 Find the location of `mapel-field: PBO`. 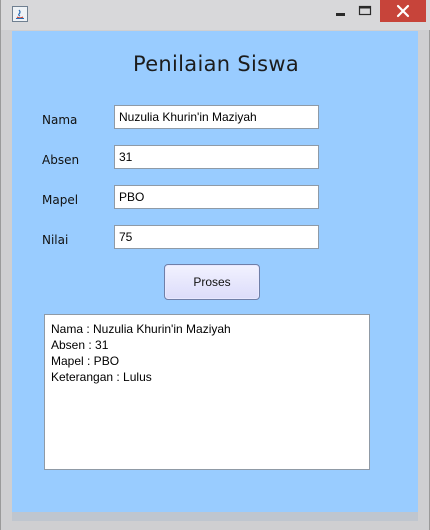

mapel-field: PBO is located at coordinates (216, 197).